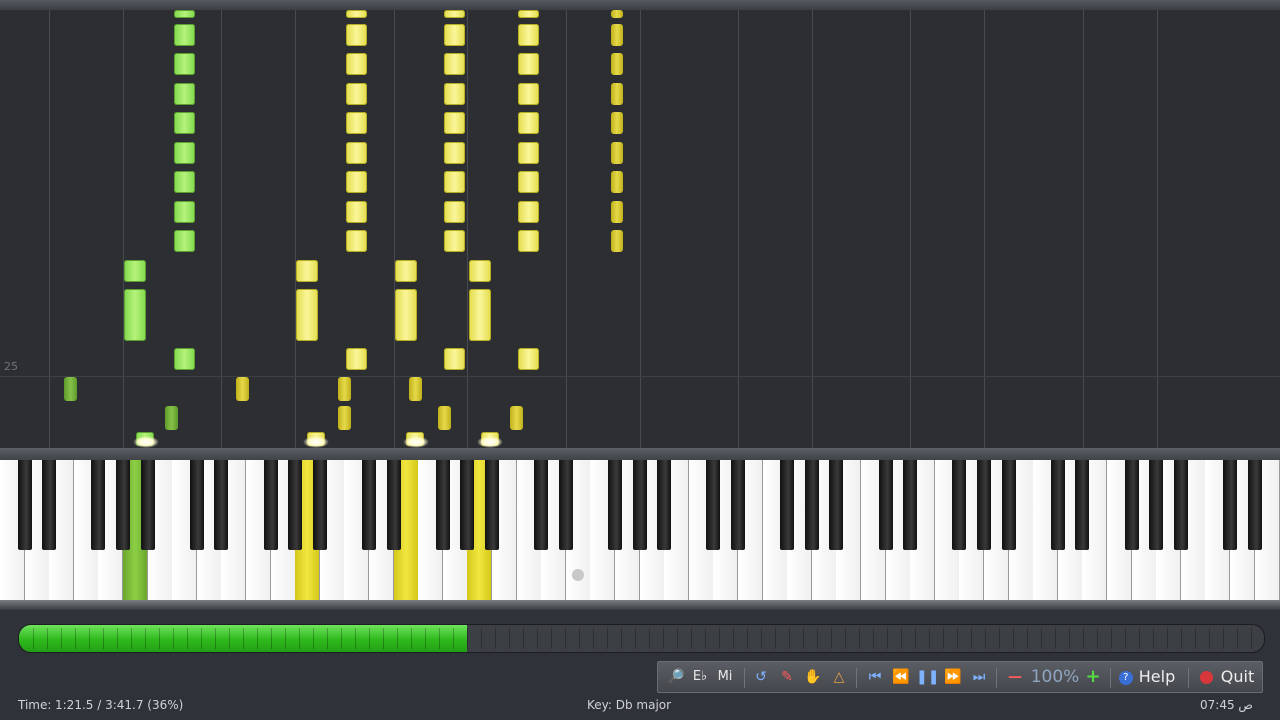  Describe the element at coordinates (875, 677) in the screenshot. I see `skip-to-start-icon: ⏮` at that location.